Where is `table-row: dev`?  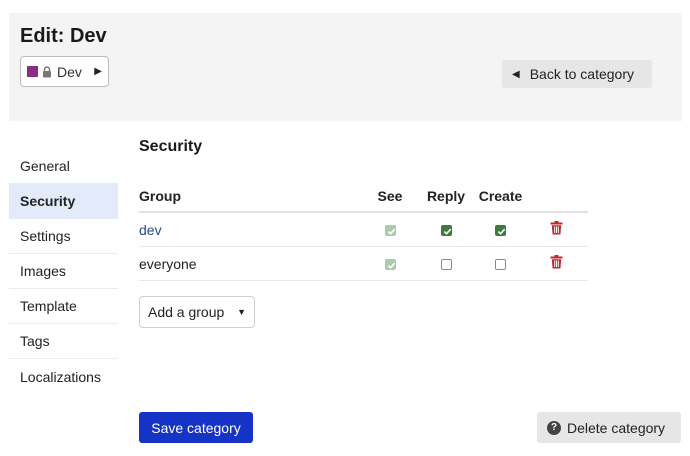
table-row: dev is located at coordinates (363, 230).